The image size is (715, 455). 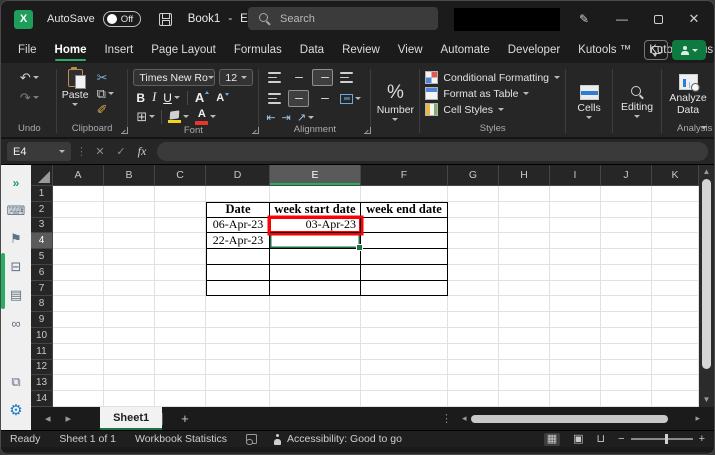 I want to click on cell-G14, so click(x=473, y=399).